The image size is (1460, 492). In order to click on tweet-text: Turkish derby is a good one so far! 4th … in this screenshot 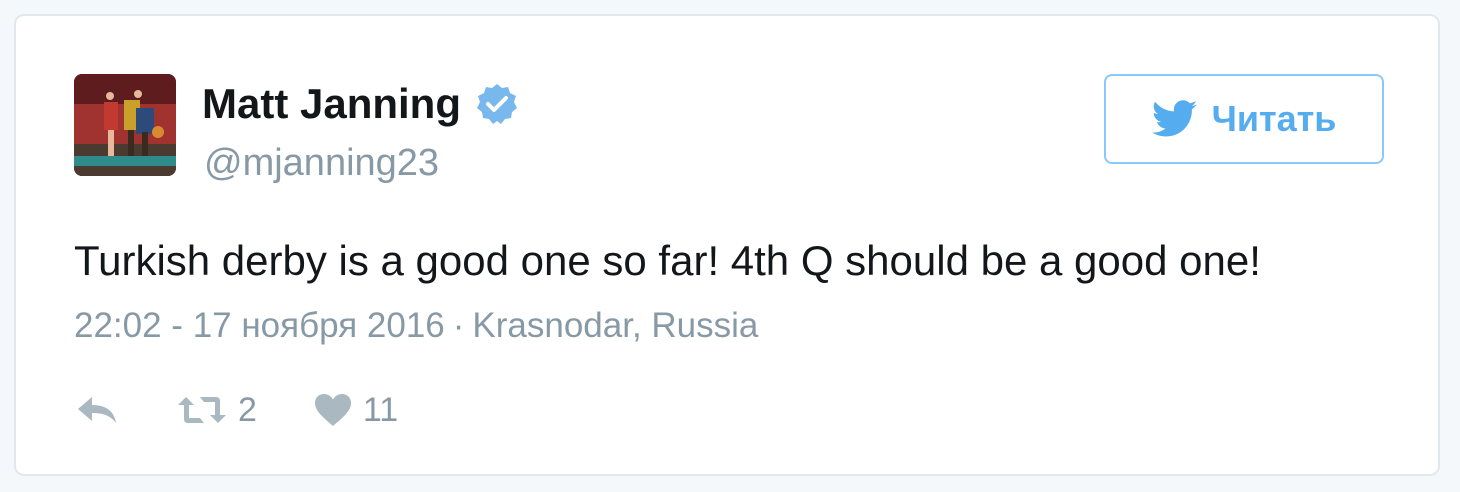, I will do `click(667, 260)`.